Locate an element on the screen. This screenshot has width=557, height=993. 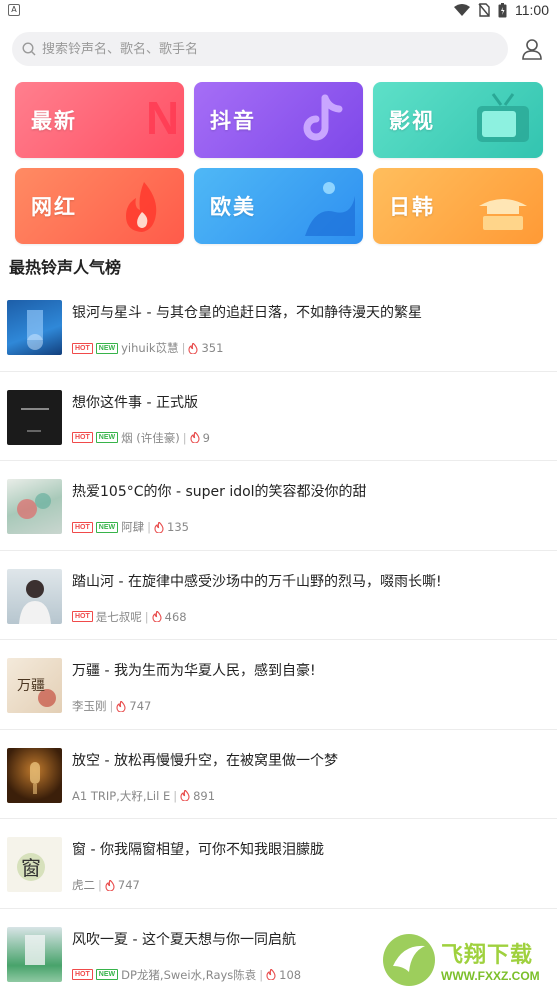
song-title: 窗 - 你我隔窗相望，可你不知我眼泪朦胧 is located at coordinates (198, 850).